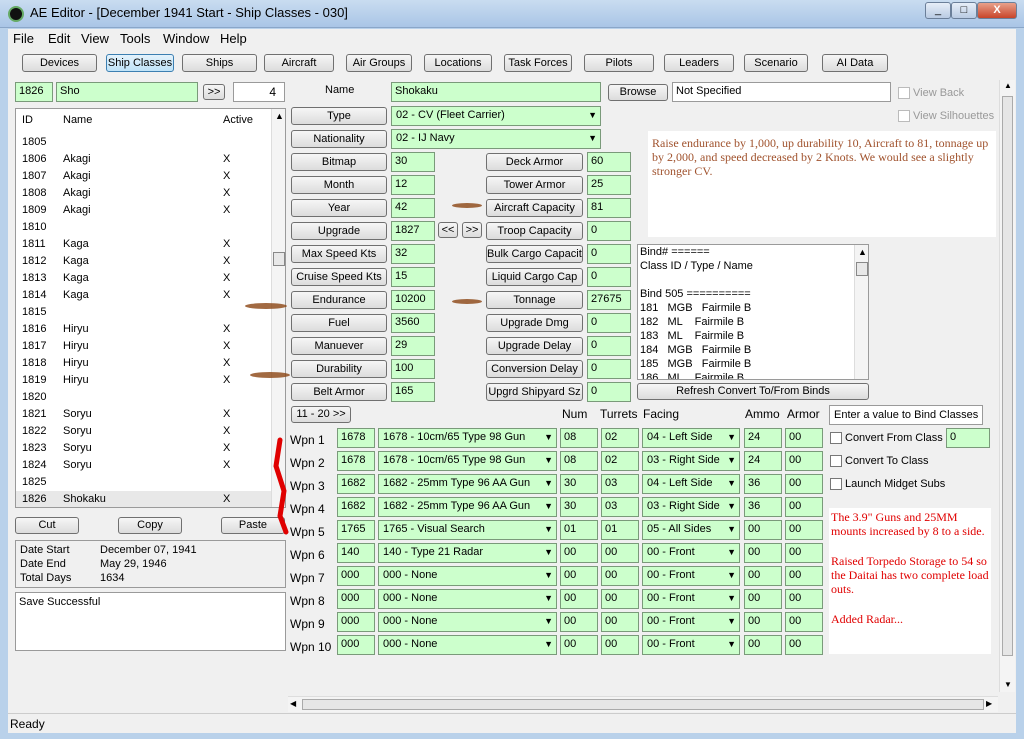  Describe the element at coordinates (379, 63) in the screenshot. I see `tab-air-groups: Air Groups` at that location.